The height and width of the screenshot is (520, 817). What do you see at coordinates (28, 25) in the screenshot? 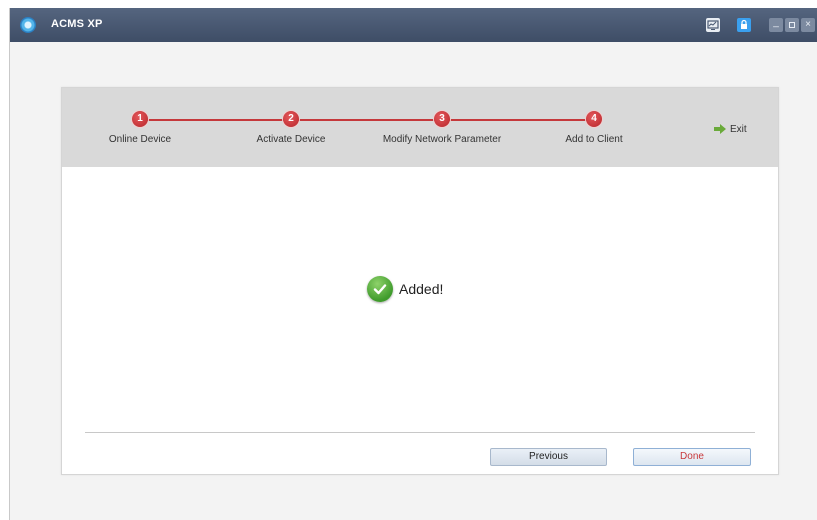
I see `app-logo-icon` at bounding box center [28, 25].